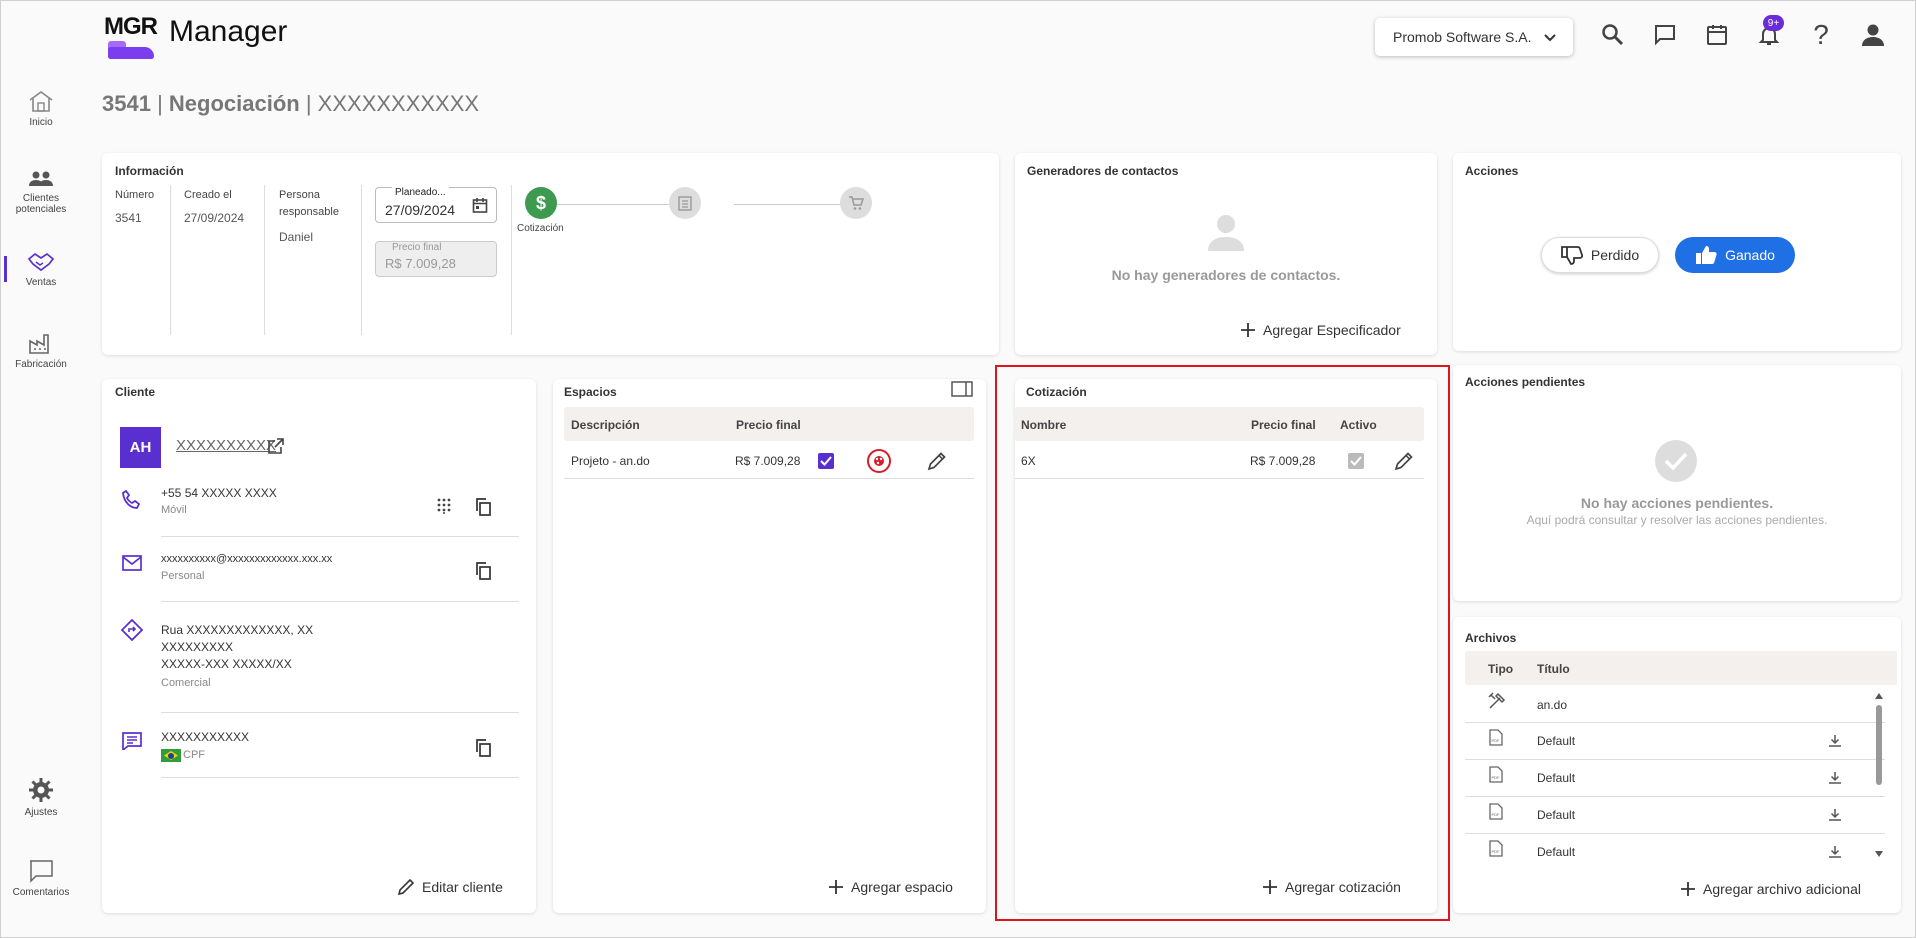 The image size is (1916, 938). What do you see at coordinates (450, 887) in the screenshot?
I see `editar-cliente-button: Editar cliente` at bounding box center [450, 887].